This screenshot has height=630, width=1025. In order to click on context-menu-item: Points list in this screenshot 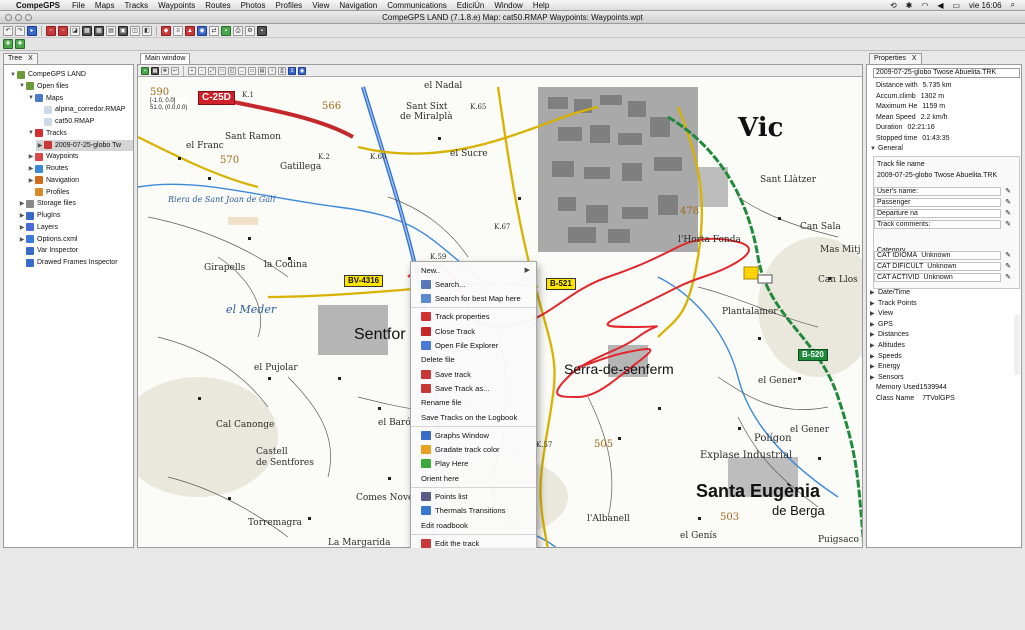, I will do `click(473, 497)`.